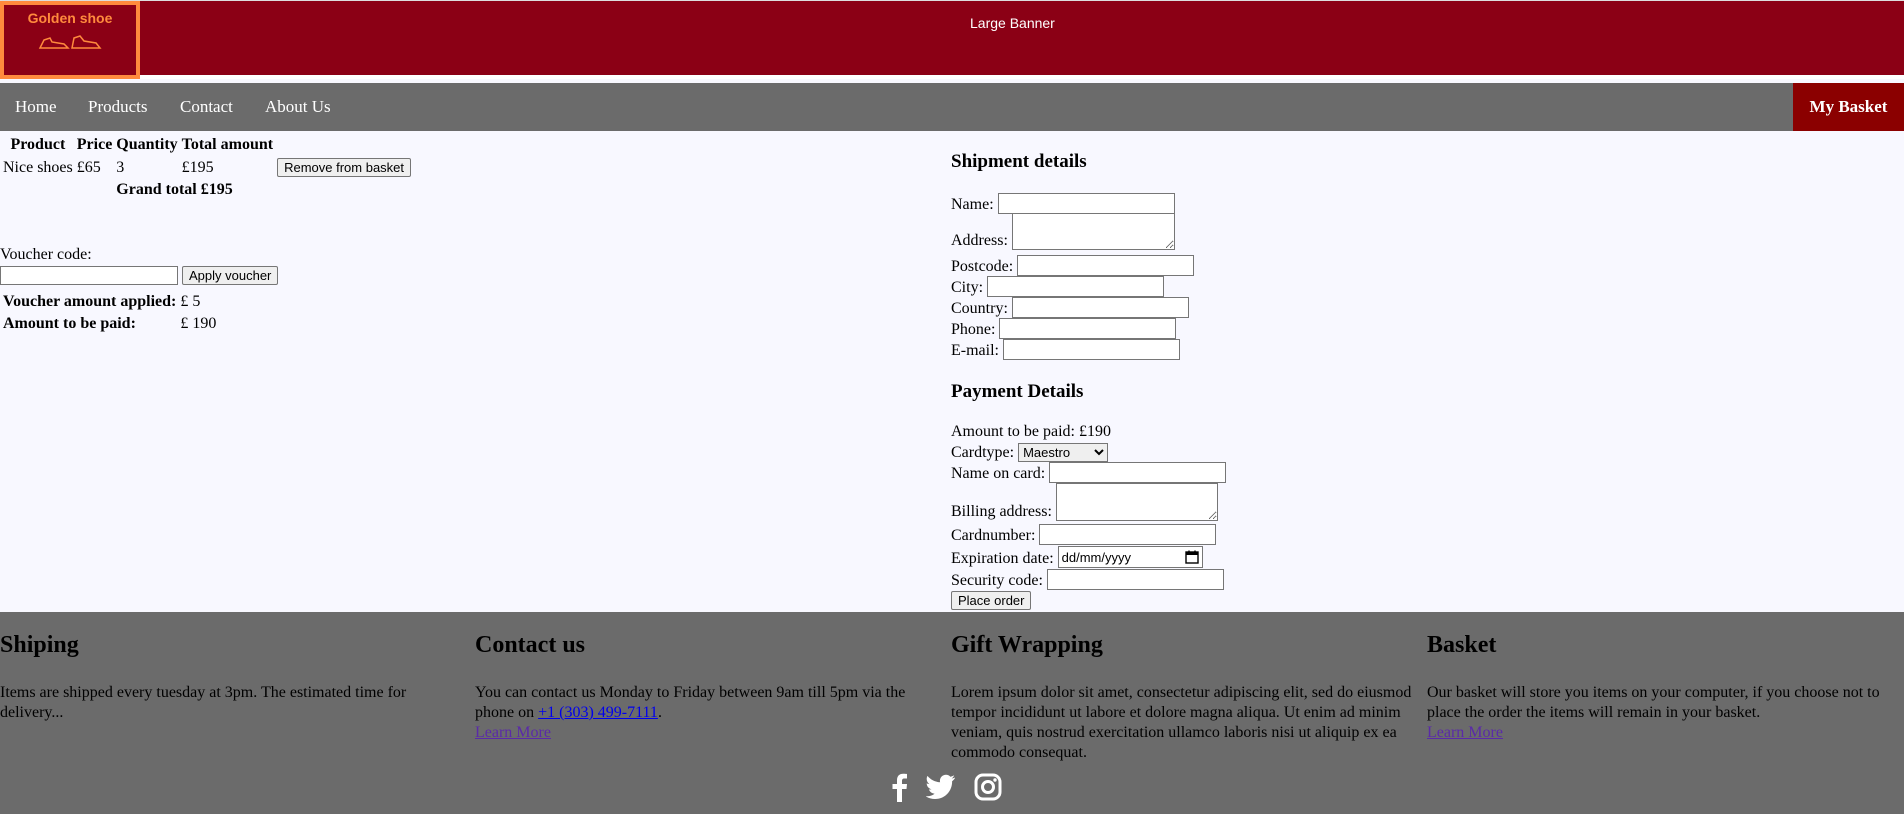 This screenshot has width=1904, height=814. Describe the element at coordinates (988, 787) in the screenshot. I see `instagram-icon` at that location.